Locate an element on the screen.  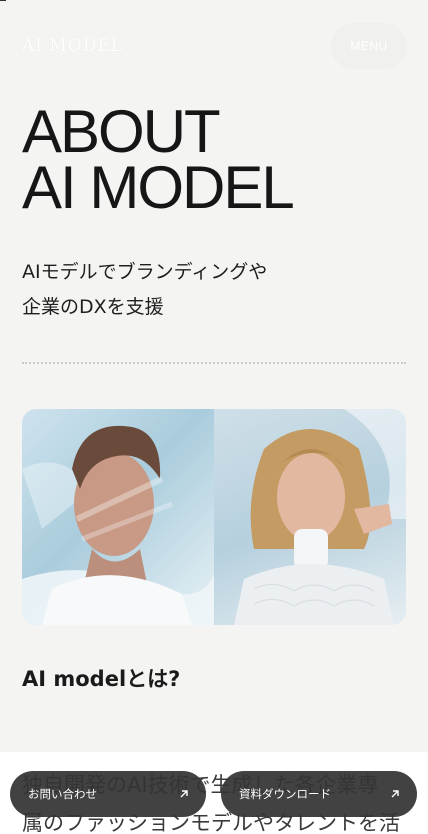
subtitle-line-1: AIモデルでブランディングや is located at coordinates (145, 272).